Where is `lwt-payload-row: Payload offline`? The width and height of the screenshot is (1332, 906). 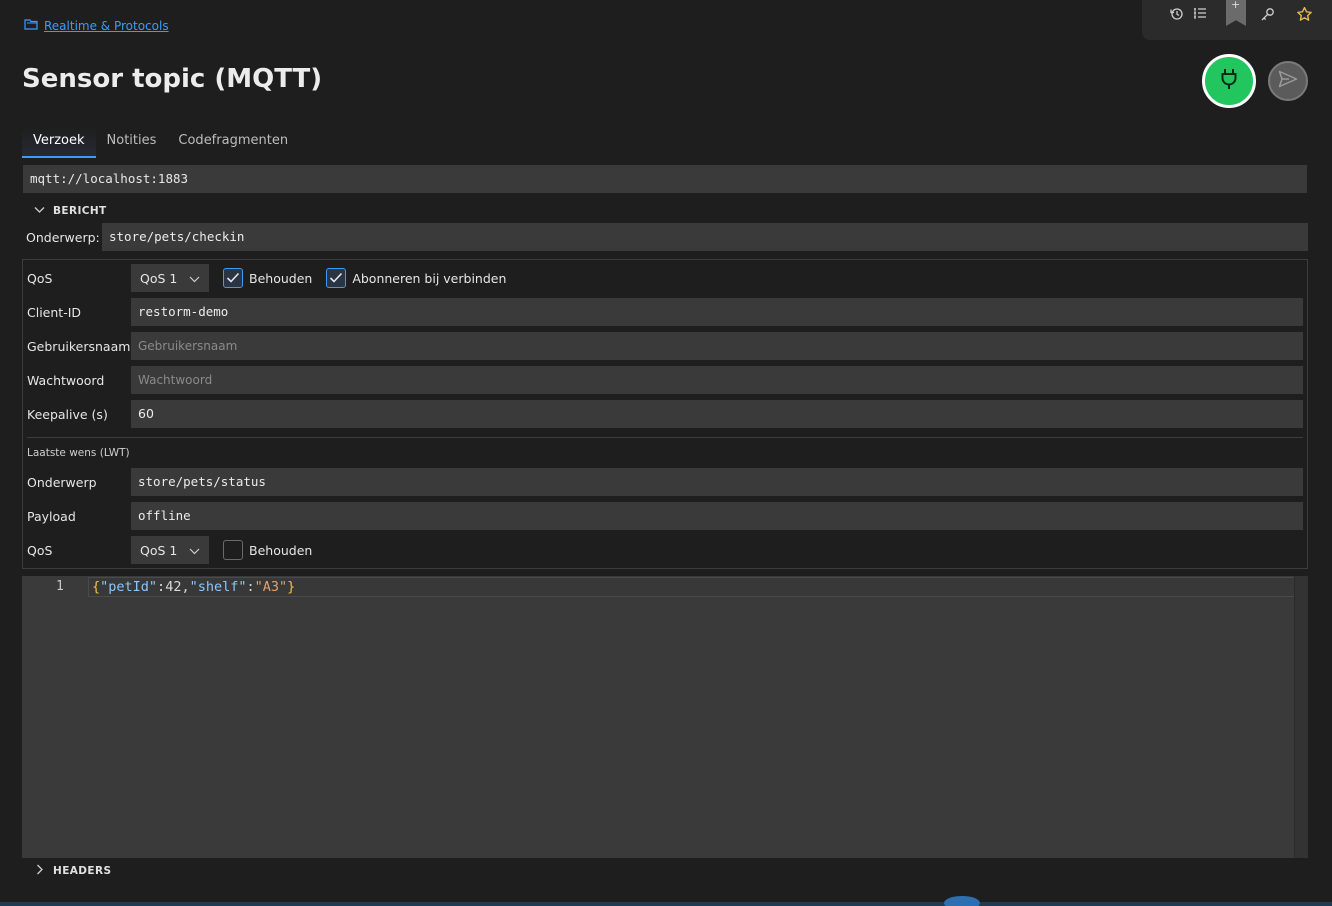
lwt-payload-row: Payload offline is located at coordinates (665, 516).